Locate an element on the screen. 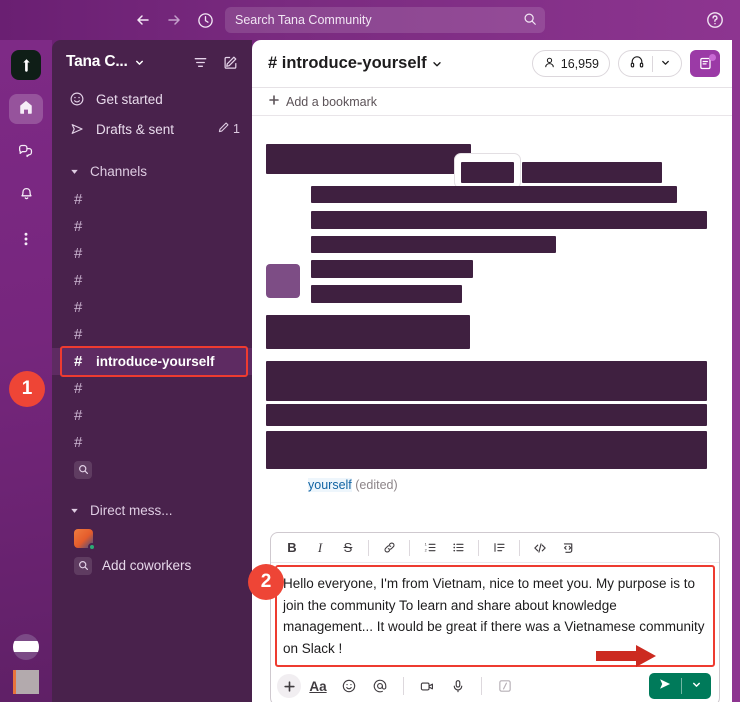 The width and height of the screenshot is (740, 702). filter-icon is located at coordinates (200, 62).